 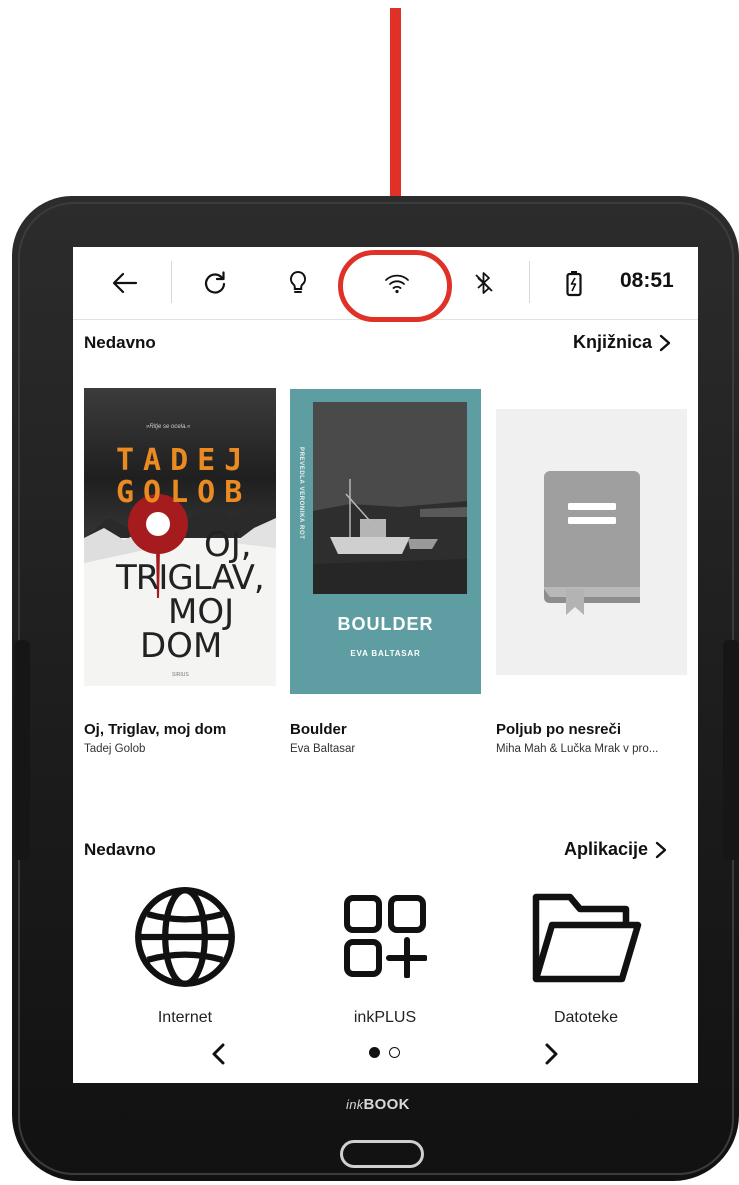 What do you see at coordinates (395, 286) in the screenshot?
I see `annotation-highlight-ring` at bounding box center [395, 286].